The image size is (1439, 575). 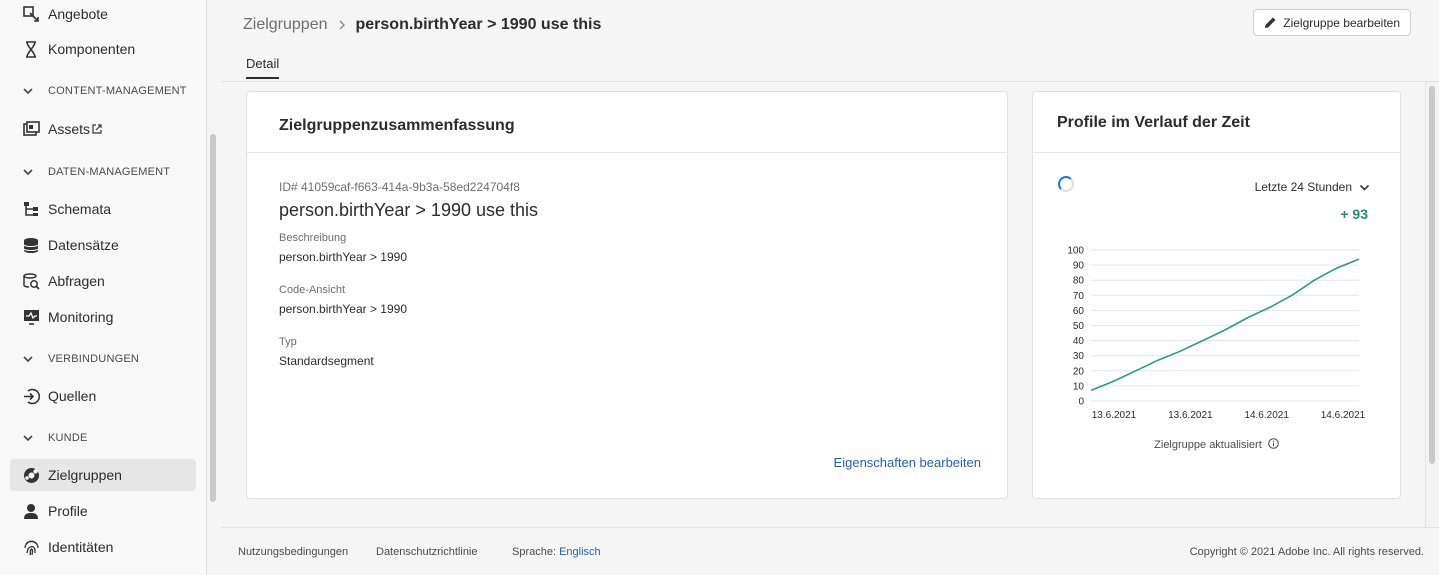 I want to click on y-tick-label: 100, so click(x=1075, y=251).